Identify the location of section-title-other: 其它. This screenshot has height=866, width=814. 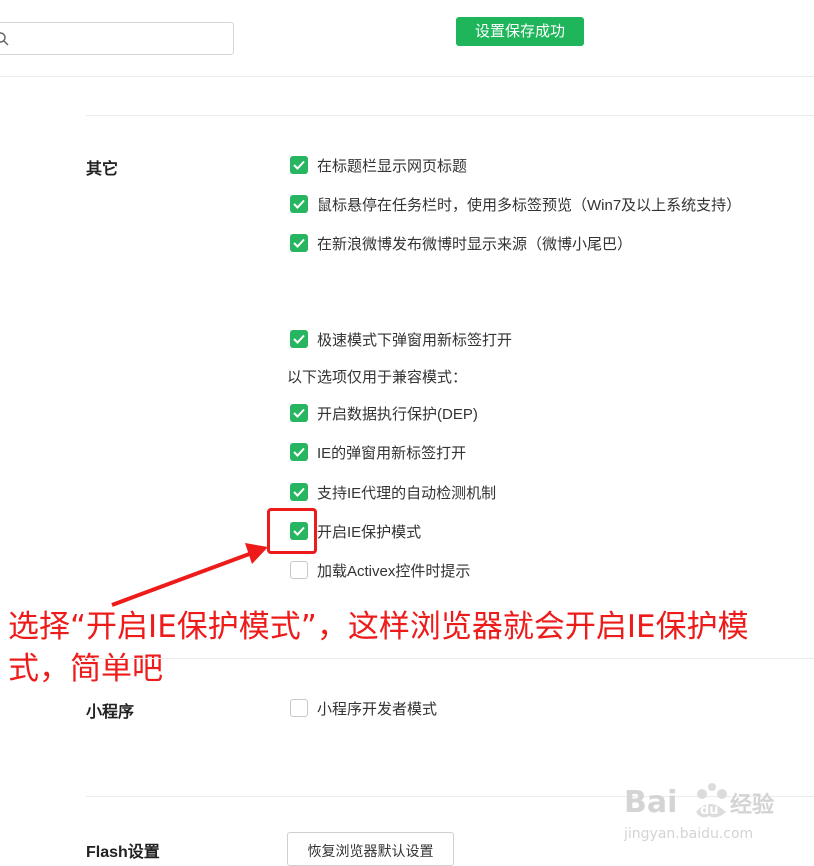
(102, 169).